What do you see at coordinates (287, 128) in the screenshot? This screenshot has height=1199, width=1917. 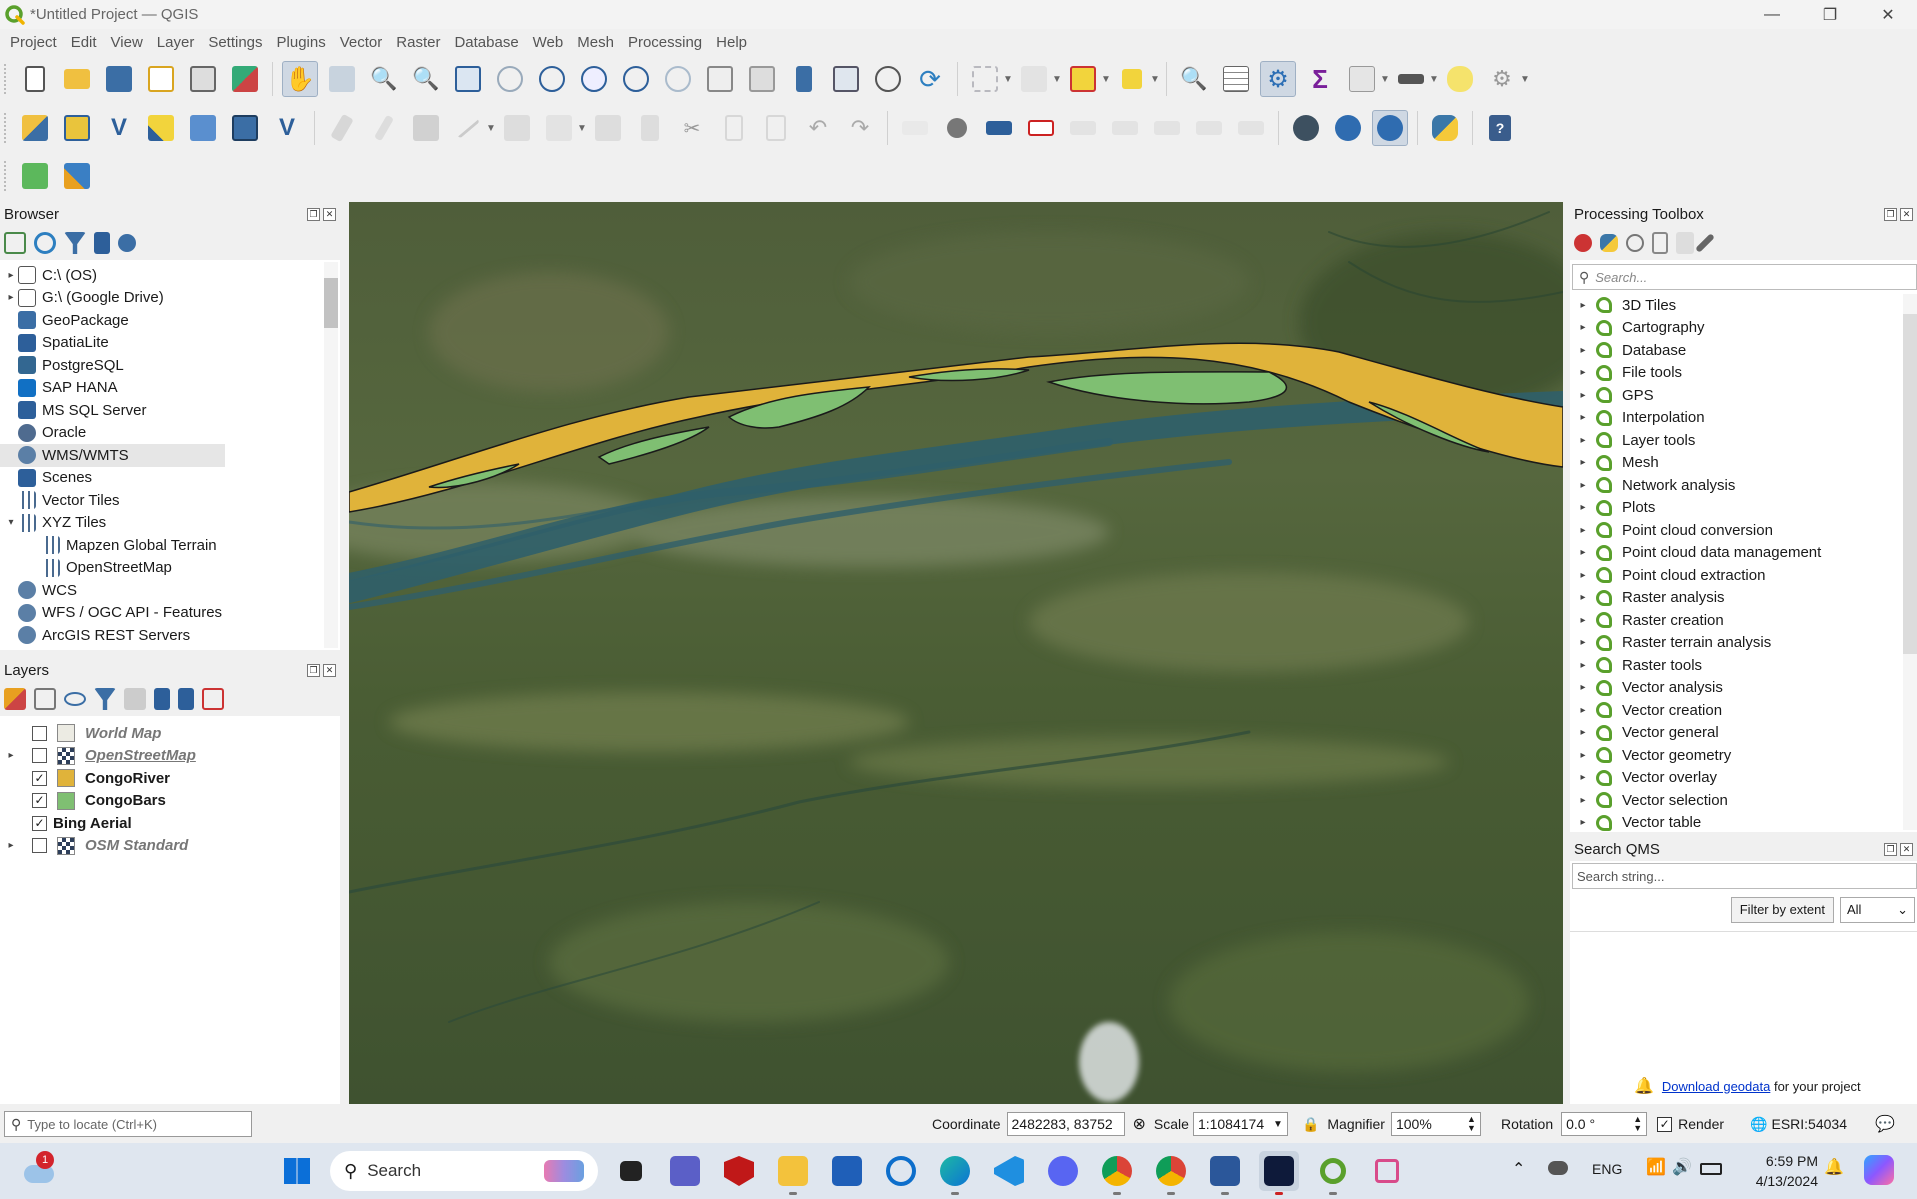 I see `add-vector-layer-button: V` at bounding box center [287, 128].